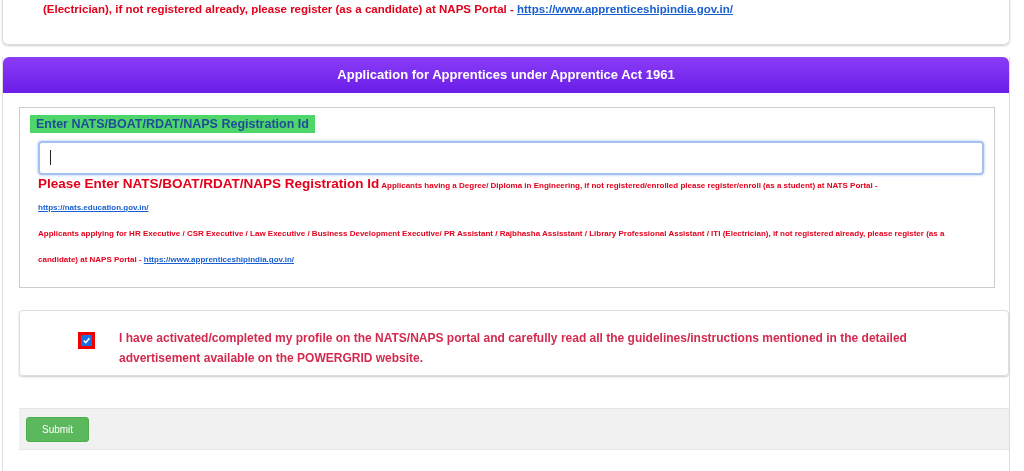 This screenshot has width=1024, height=471. Describe the element at coordinates (492, 247) in the screenshot. I see `help-note: Applicants applying for HR Executive / CSR Executive / Law Executive / Business Development Executive/ PR Assistant / Rajbhasha Assisstant / Library Professional Assistant / ITI (Electrician), if not registered already, please register (as a candidate) at NAPS Portal - https://www.apprenticeshipindia.gov.in/` at that location.